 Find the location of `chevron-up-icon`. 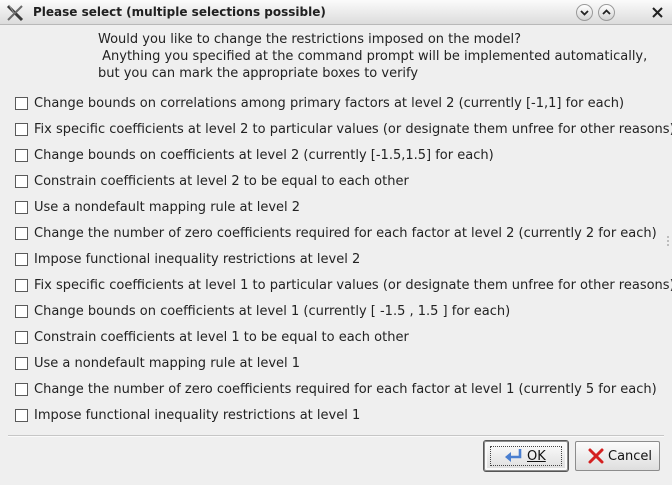

chevron-up-icon is located at coordinates (606, 12).